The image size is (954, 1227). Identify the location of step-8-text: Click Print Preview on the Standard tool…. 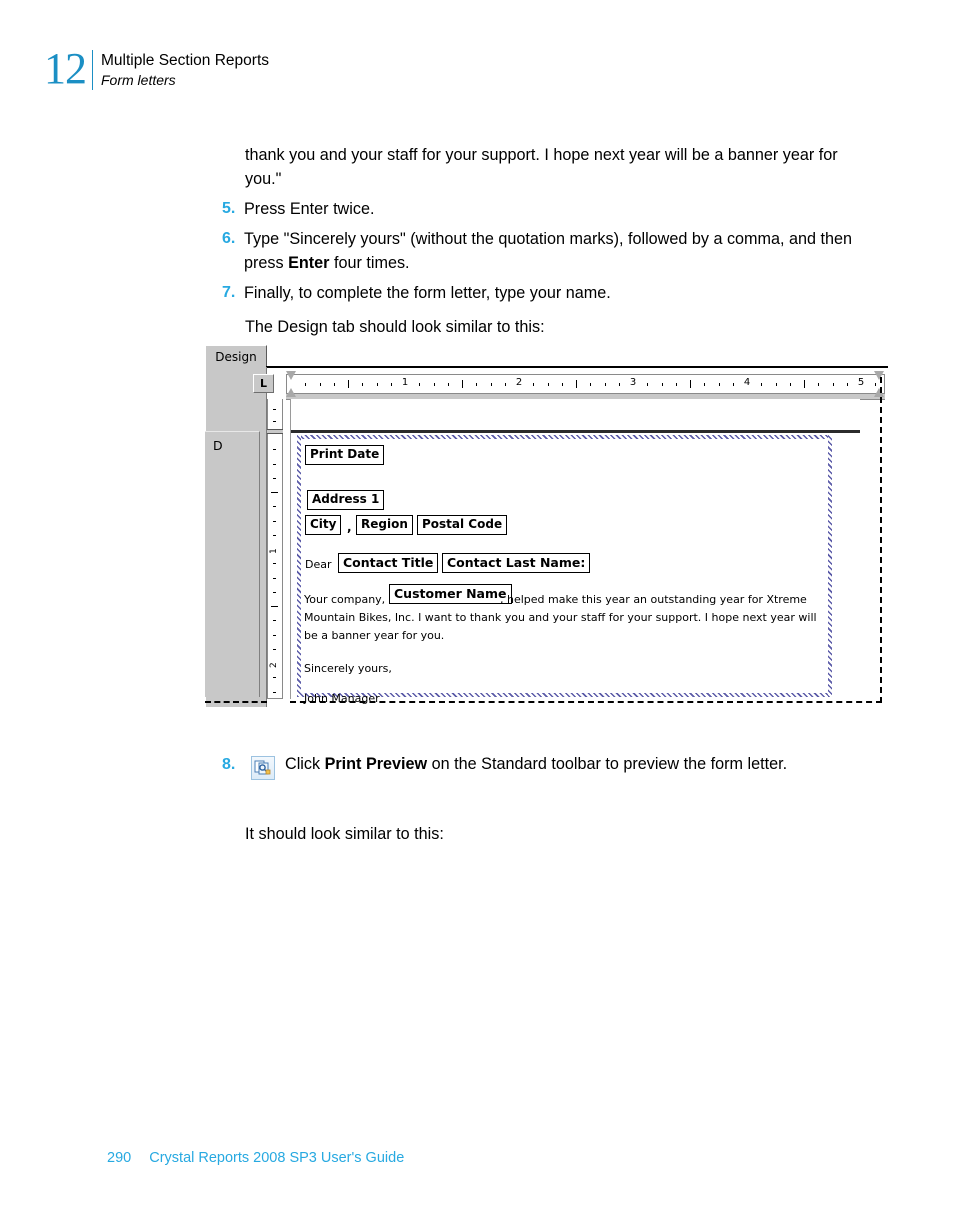
(545, 764).